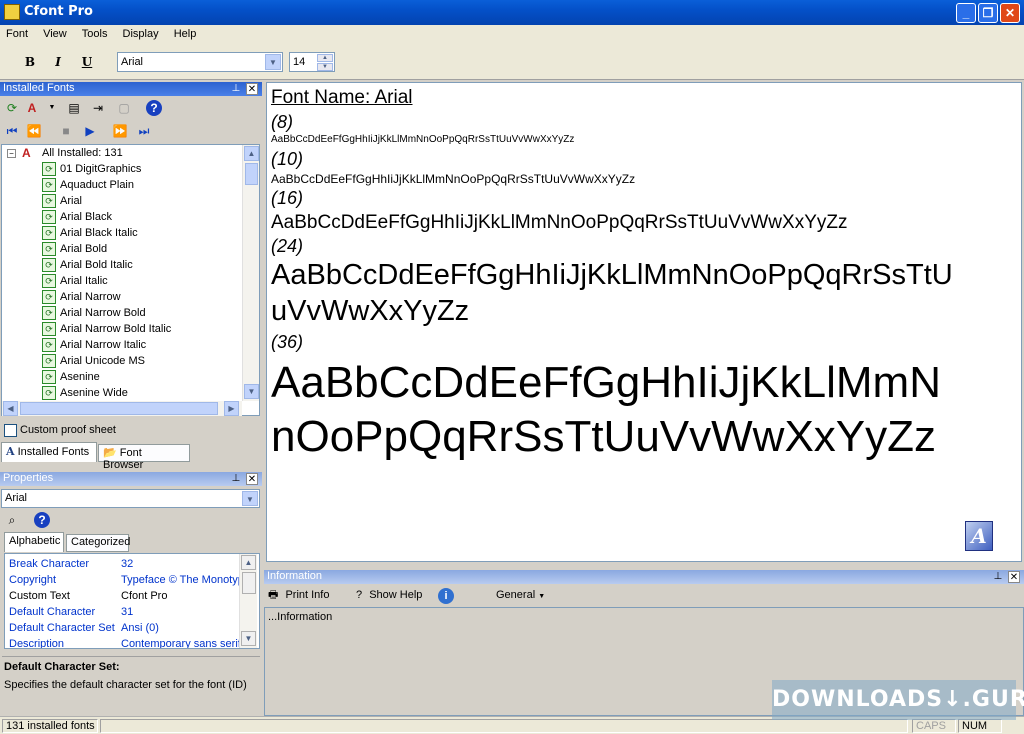 Image resolution: width=1024 pixels, height=734 pixels. I want to click on font-list-item: ⟳ Aquaduct Plain, so click(88, 185).